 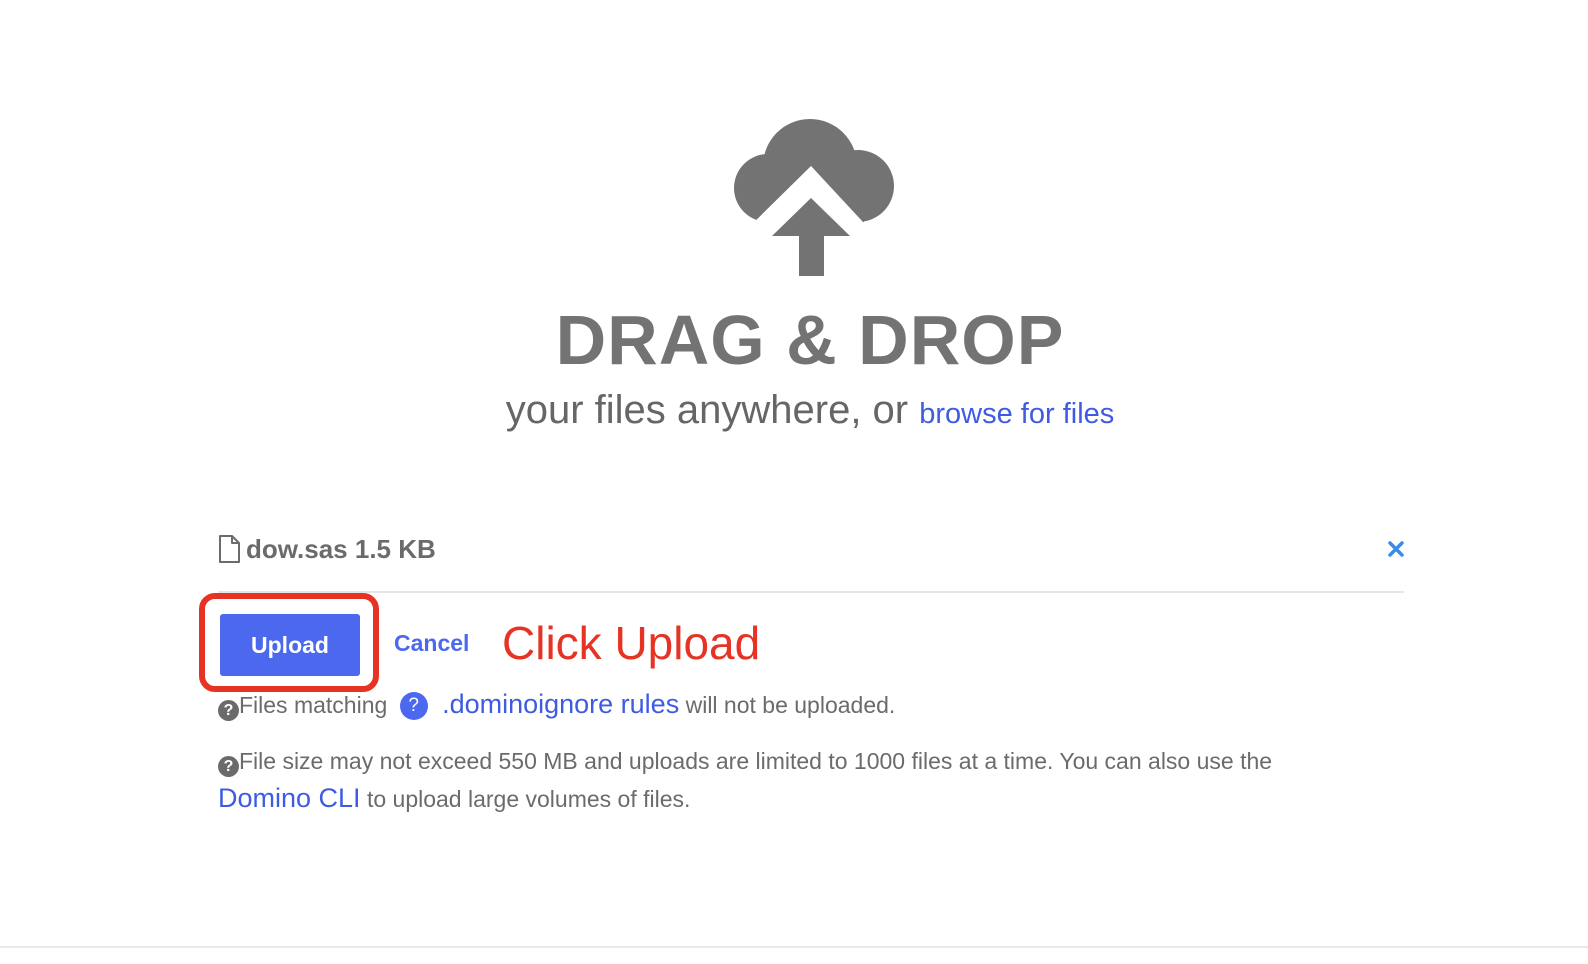 What do you see at coordinates (395, 549) in the screenshot?
I see `file-size: 1.5 KB` at bounding box center [395, 549].